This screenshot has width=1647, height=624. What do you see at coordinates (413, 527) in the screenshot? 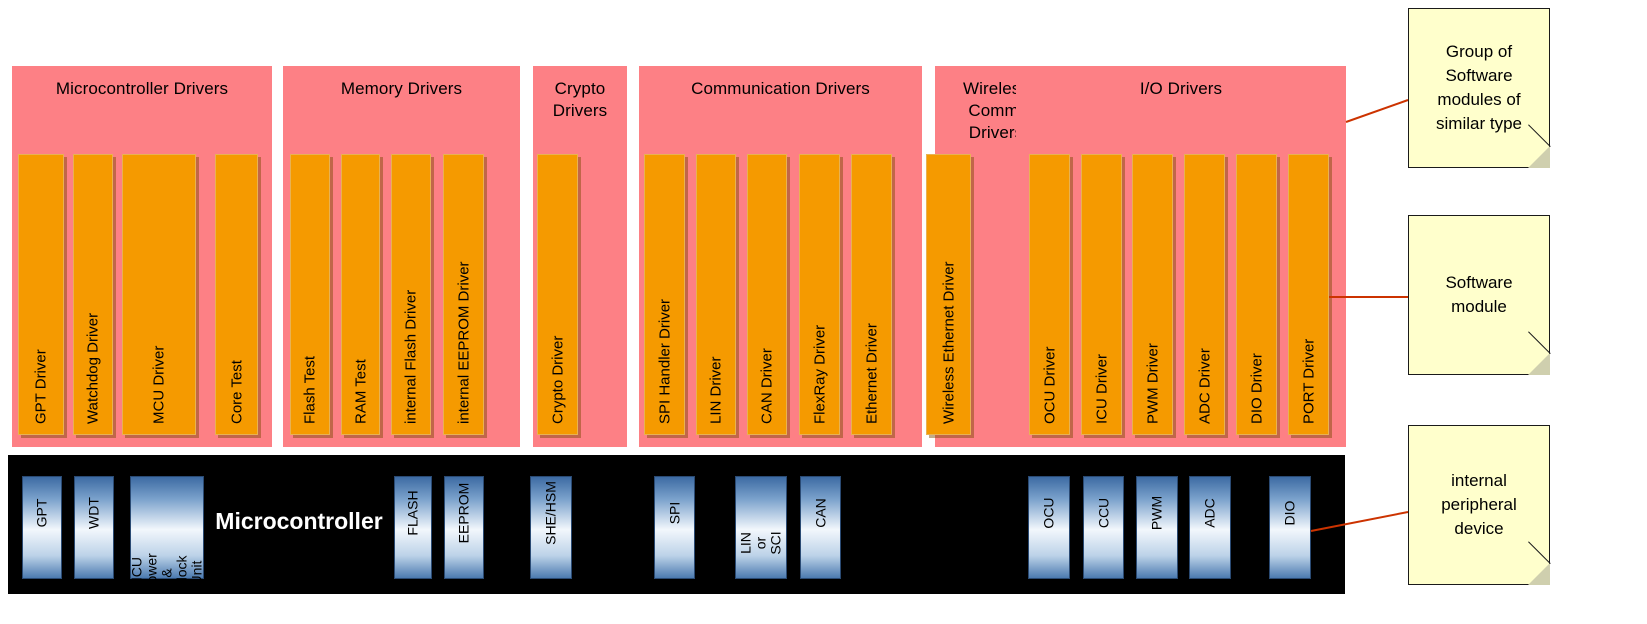
I see `peripheral-flash: FLASH` at bounding box center [413, 527].